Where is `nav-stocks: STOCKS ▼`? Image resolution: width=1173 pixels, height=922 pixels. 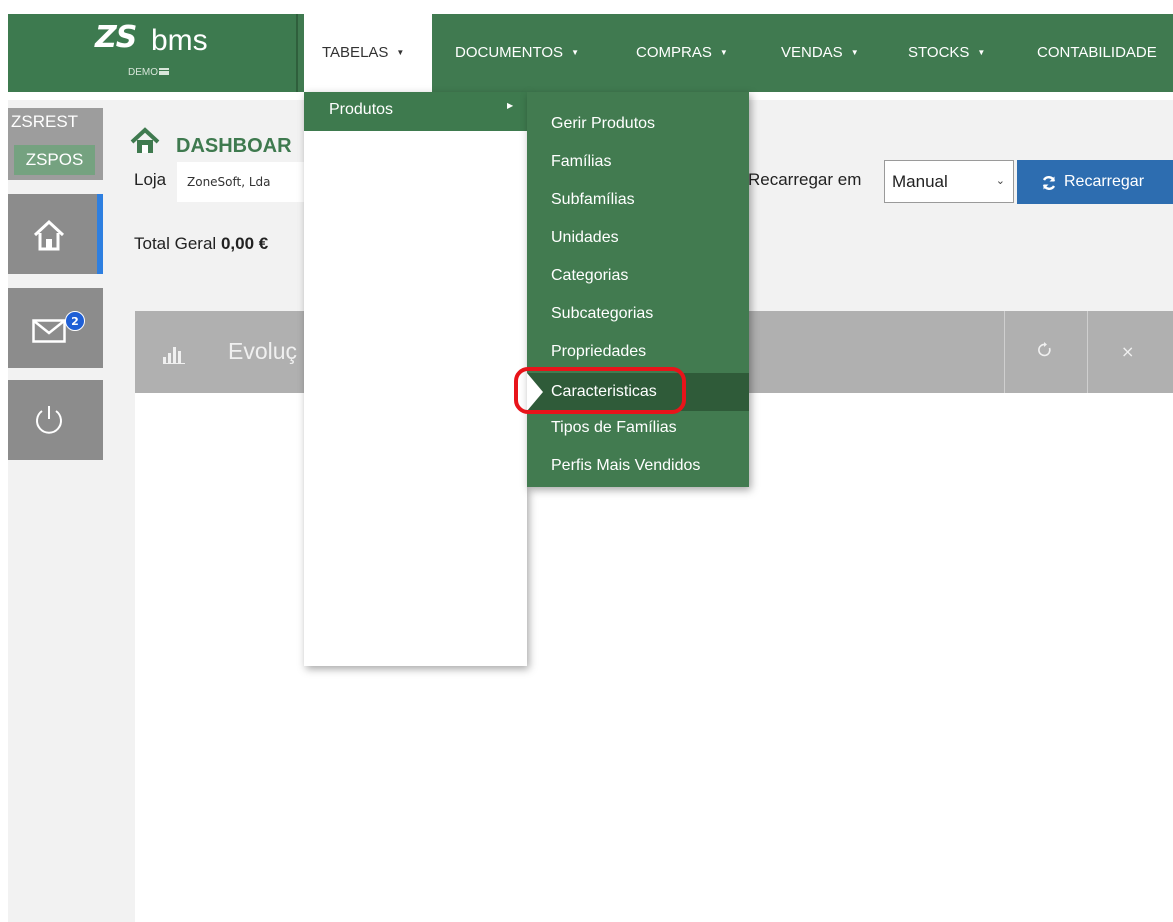
nav-stocks: STOCKS ▼ is located at coordinates (946, 53).